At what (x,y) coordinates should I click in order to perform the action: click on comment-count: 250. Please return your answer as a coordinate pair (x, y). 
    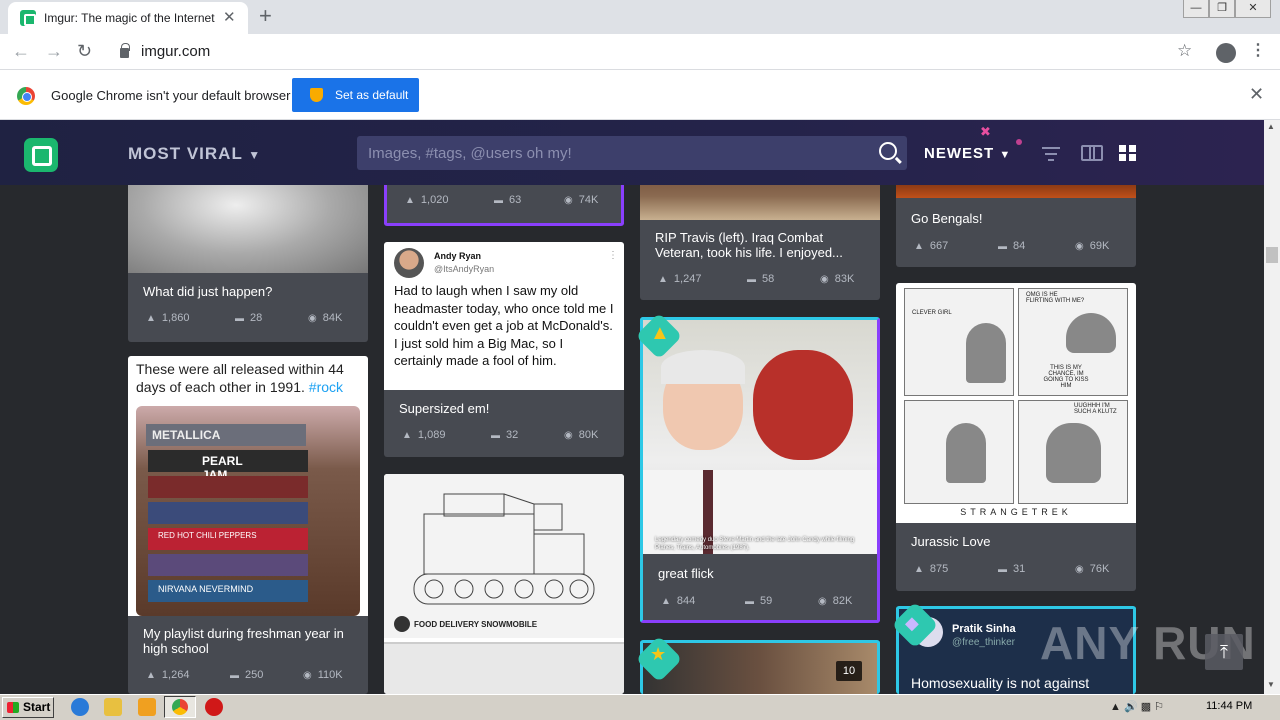
    Looking at the image, I should click on (246, 675).